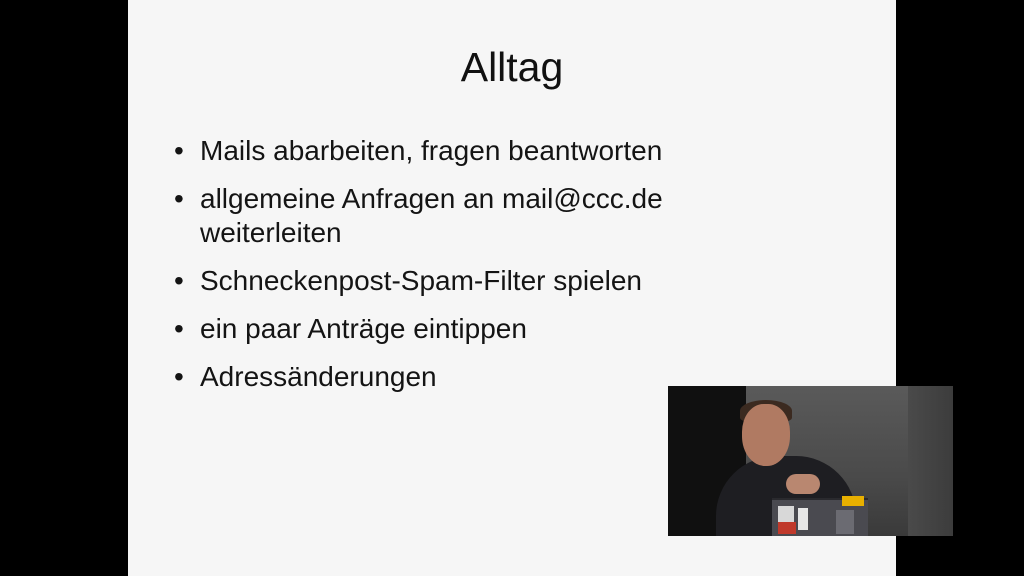 The width and height of the screenshot is (1024, 576). What do you see at coordinates (431, 150) in the screenshot?
I see `bullet-text: Mails abarbeiten, fragen beantworten` at bounding box center [431, 150].